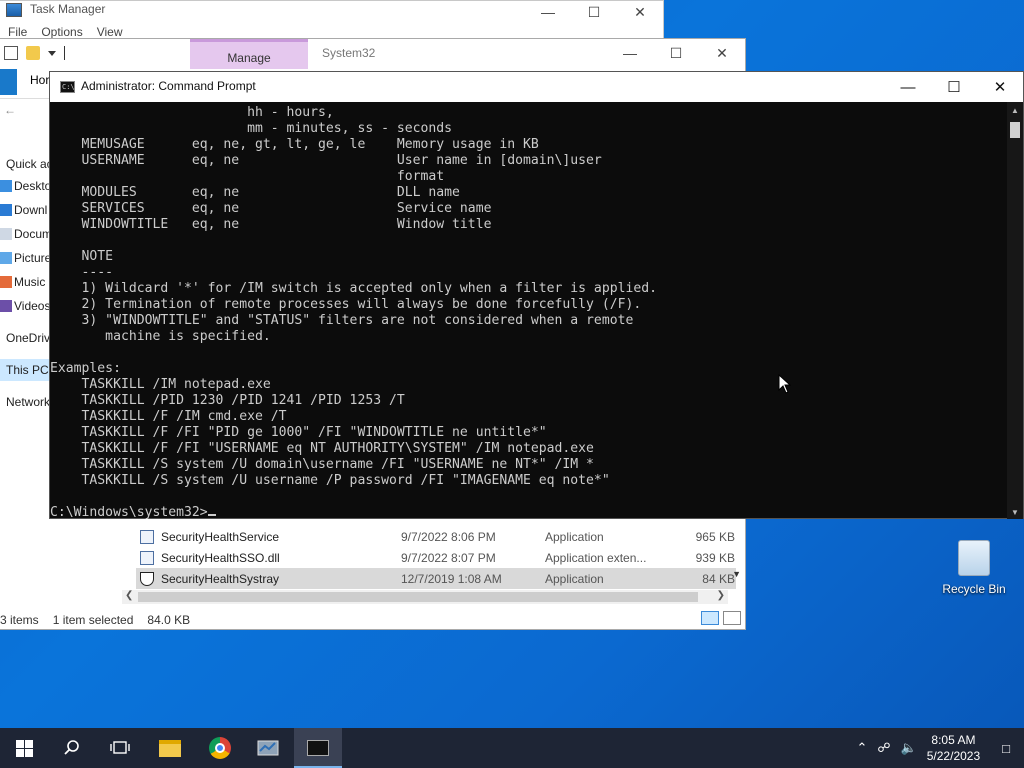 Image resolution: width=1024 pixels, height=768 pixels. I want to click on scroll-left-icon: ❮, so click(129, 595).